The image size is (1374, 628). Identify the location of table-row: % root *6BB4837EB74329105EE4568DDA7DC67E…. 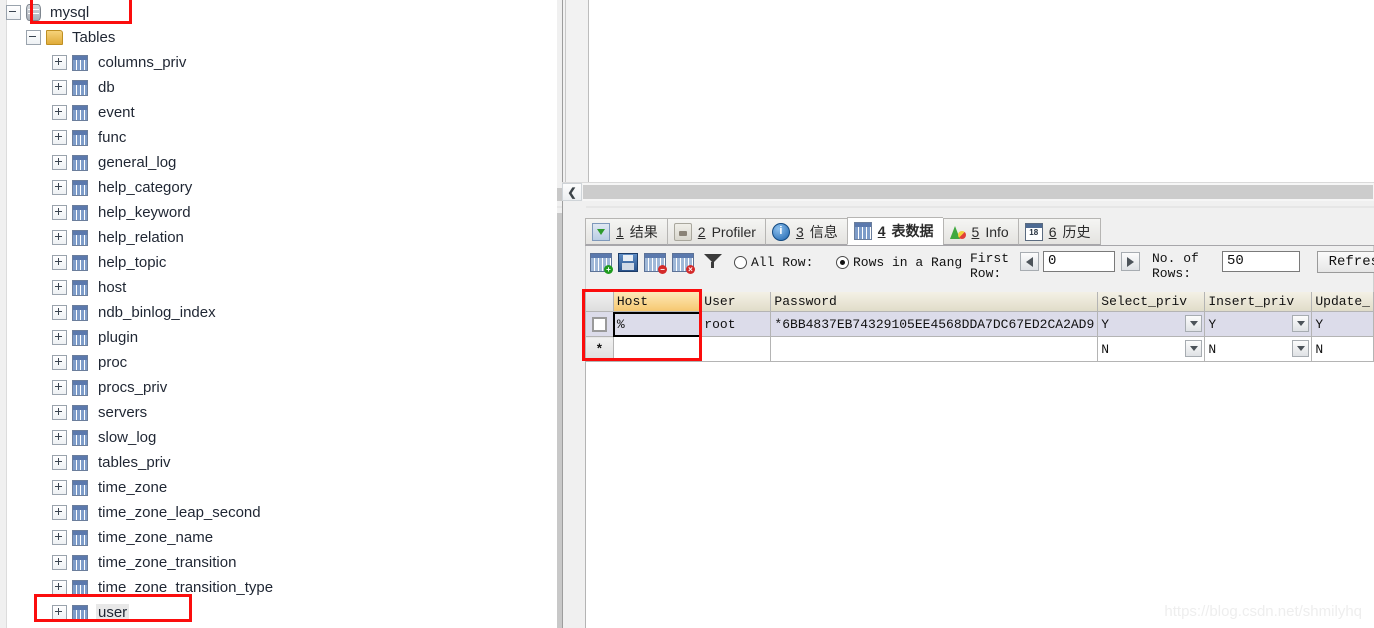
(980, 324).